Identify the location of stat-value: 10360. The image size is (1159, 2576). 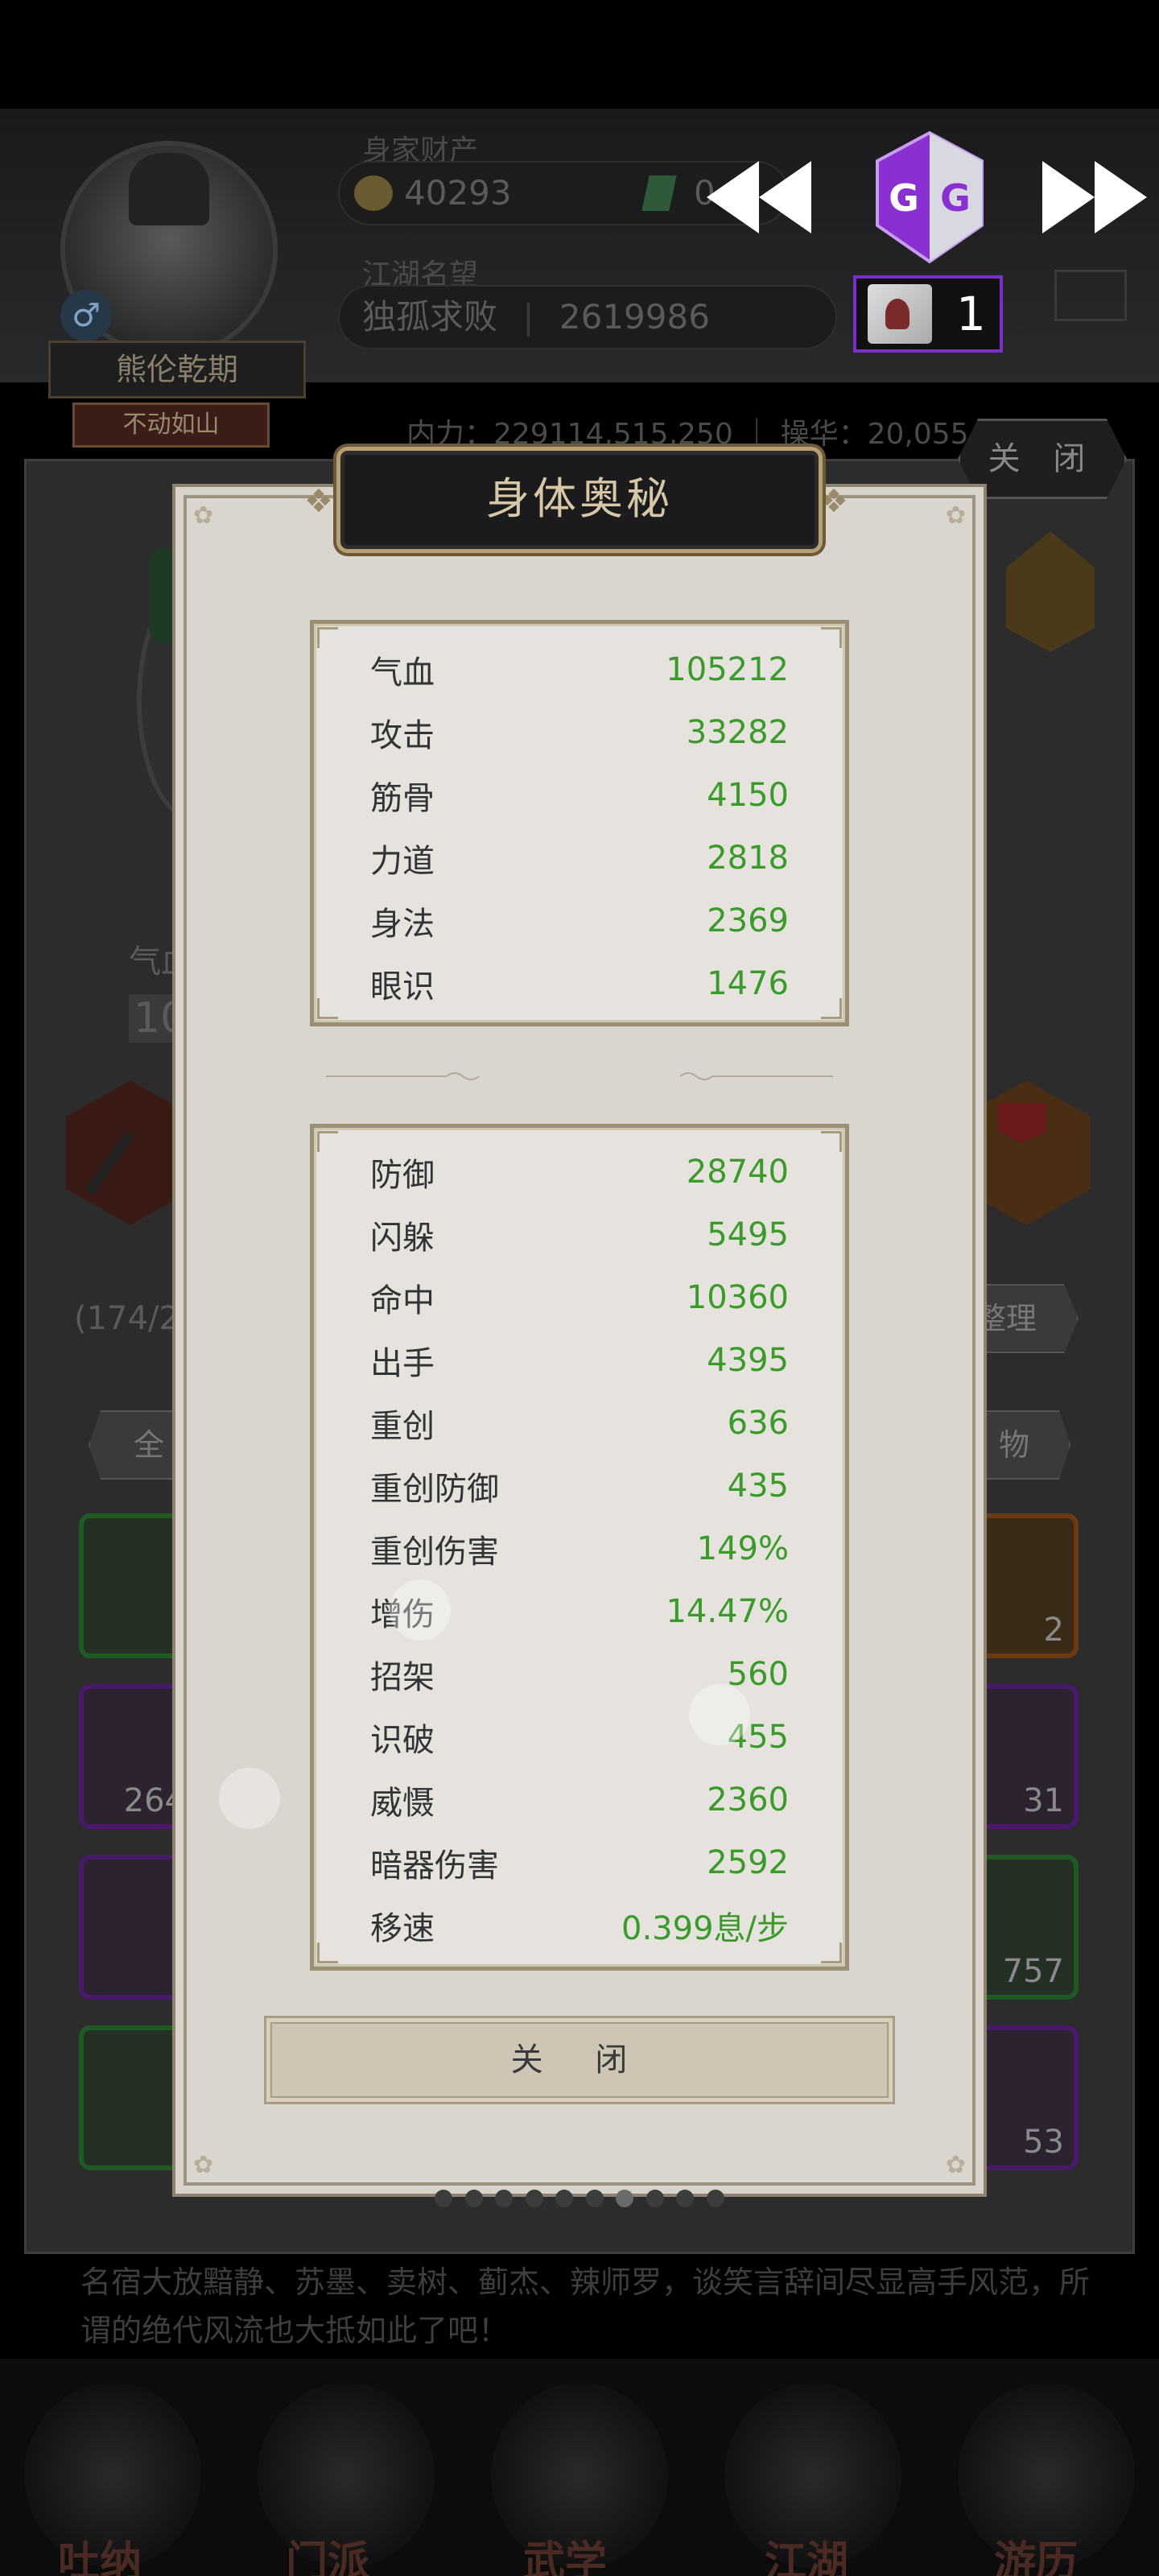
(737, 1297).